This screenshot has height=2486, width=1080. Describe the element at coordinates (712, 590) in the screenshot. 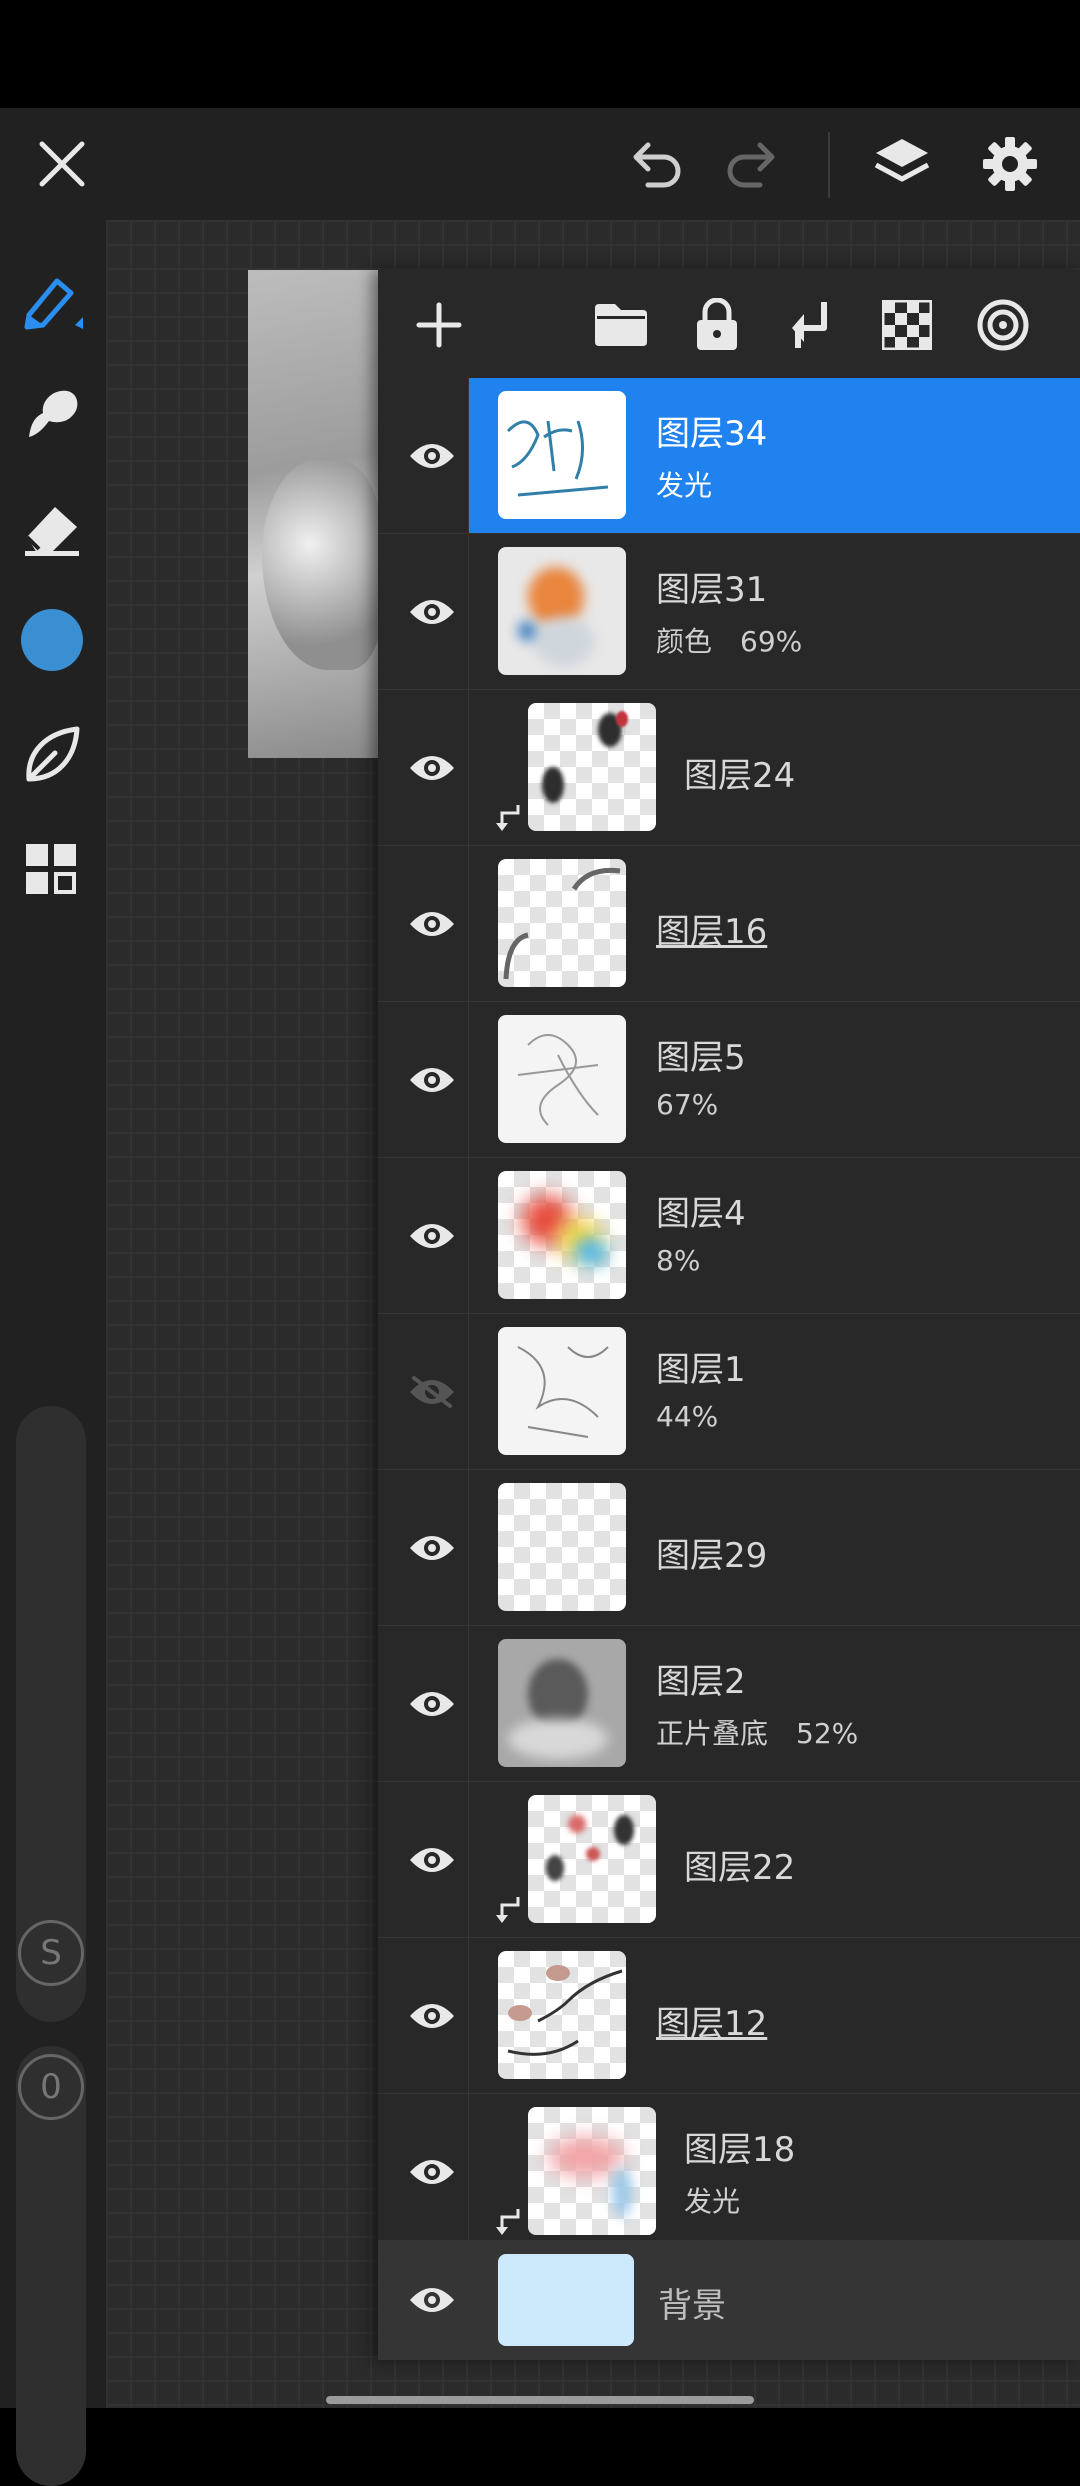

I see `layer-name: 图层31` at that location.